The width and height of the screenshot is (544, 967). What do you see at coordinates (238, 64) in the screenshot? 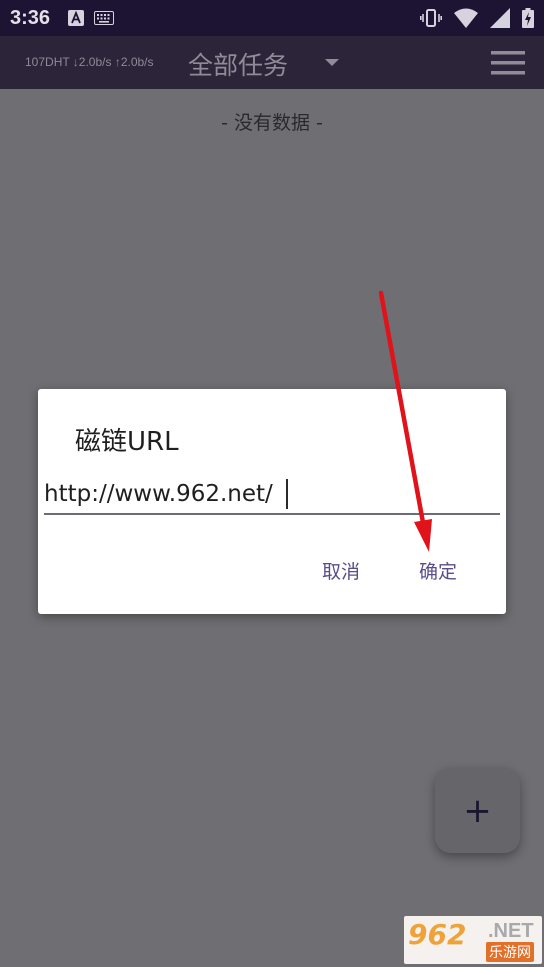
I see `task-filter-title: 全部任务` at bounding box center [238, 64].